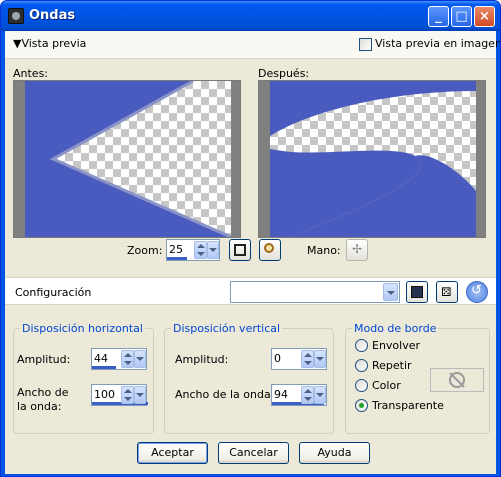  Describe the element at coordinates (250, 16) in the screenshot. I see `title-bar: Ondas _ □ ×` at that location.